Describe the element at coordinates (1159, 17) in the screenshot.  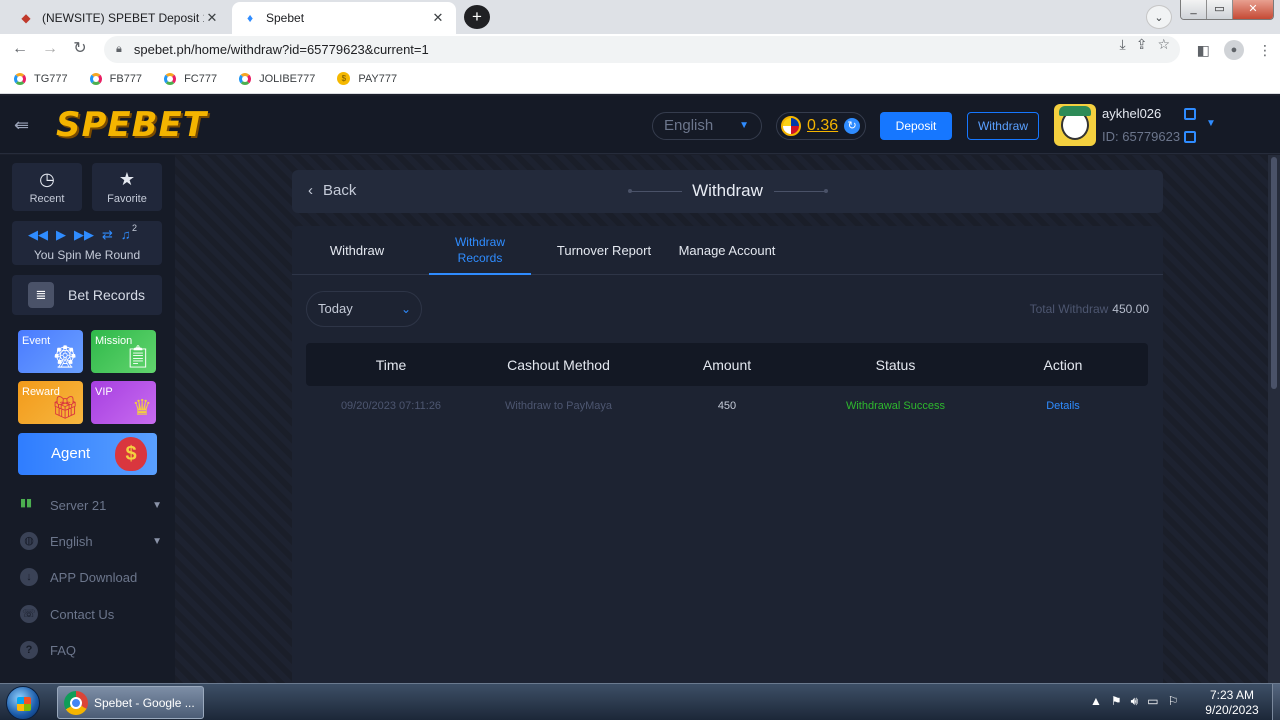
I see `tab-search-chevron-icon: ⌄` at that location.